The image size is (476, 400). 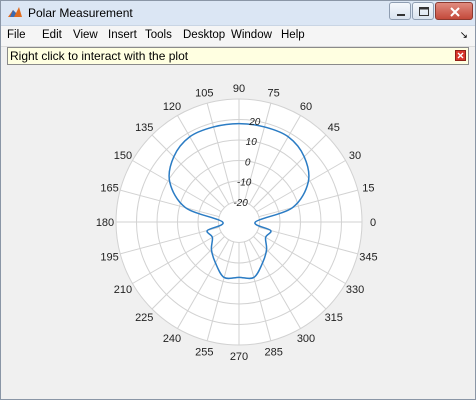 I want to click on angle-tick-label: 255, so click(x=204, y=352).